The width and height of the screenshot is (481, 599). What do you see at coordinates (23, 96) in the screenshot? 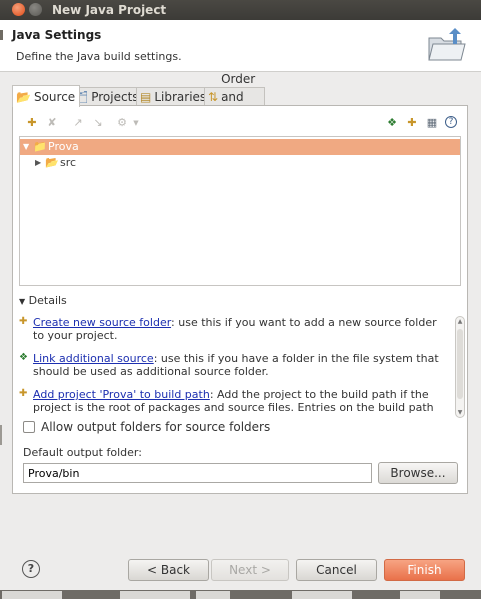
I see `source-folder-icon: 📂` at bounding box center [23, 96].